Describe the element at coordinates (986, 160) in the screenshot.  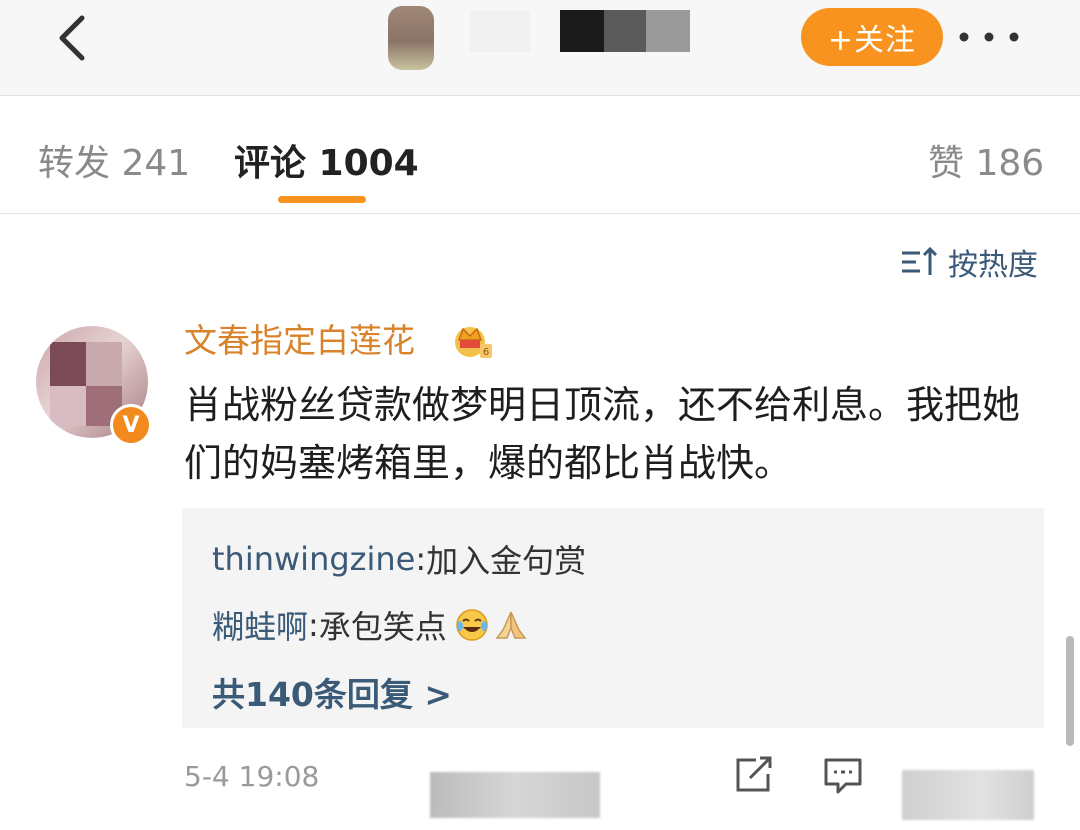
I see `tab-likes: 赞 186` at that location.